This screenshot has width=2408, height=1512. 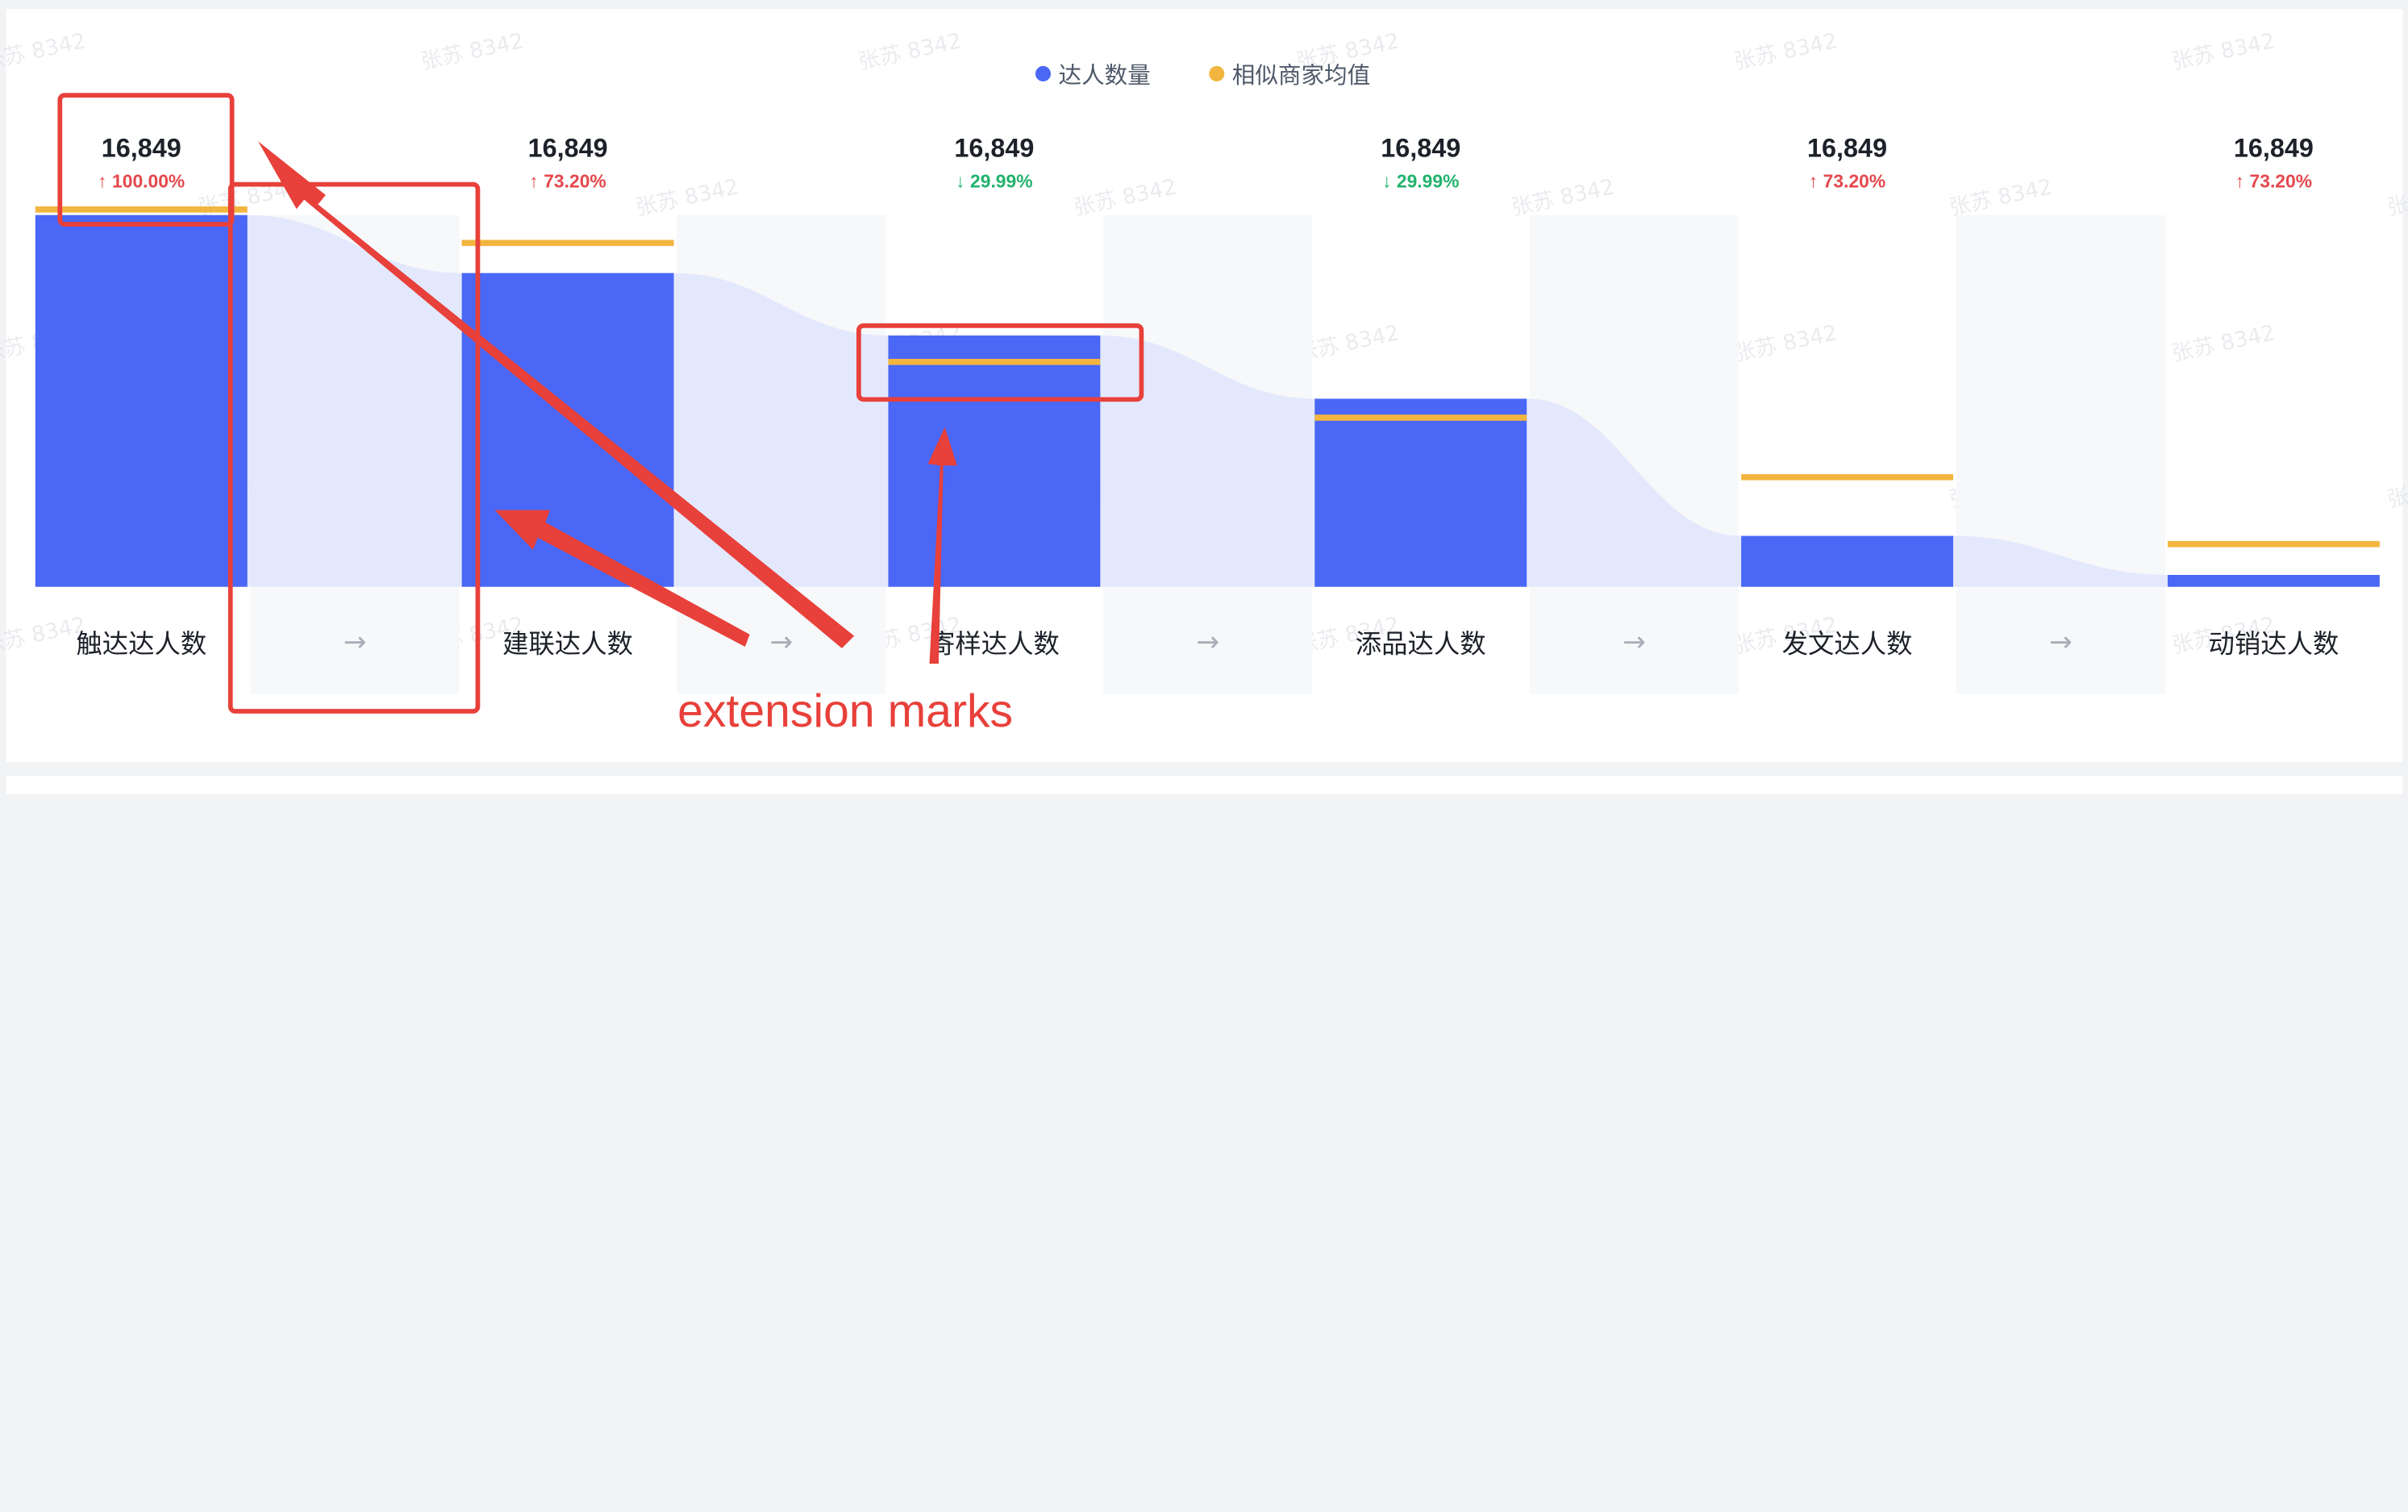 What do you see at coordinates (1043, 73) in the screenshot?
I see `legend-dot-count` at bounding box center [1043, 73].